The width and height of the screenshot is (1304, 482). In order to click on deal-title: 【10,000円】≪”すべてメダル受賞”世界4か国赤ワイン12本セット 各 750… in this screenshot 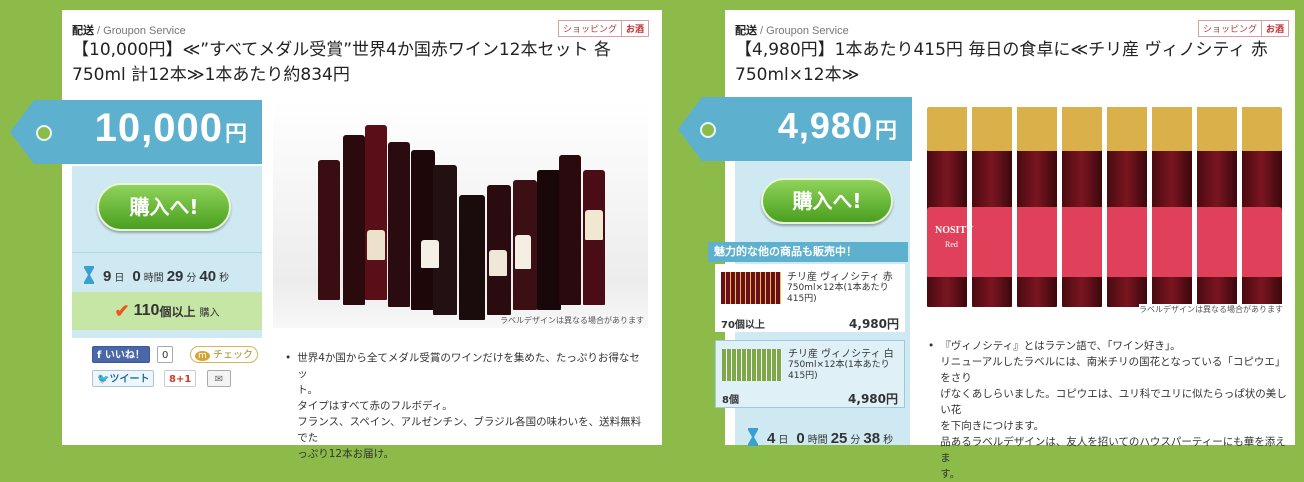, I will do `click(362, 63)`.